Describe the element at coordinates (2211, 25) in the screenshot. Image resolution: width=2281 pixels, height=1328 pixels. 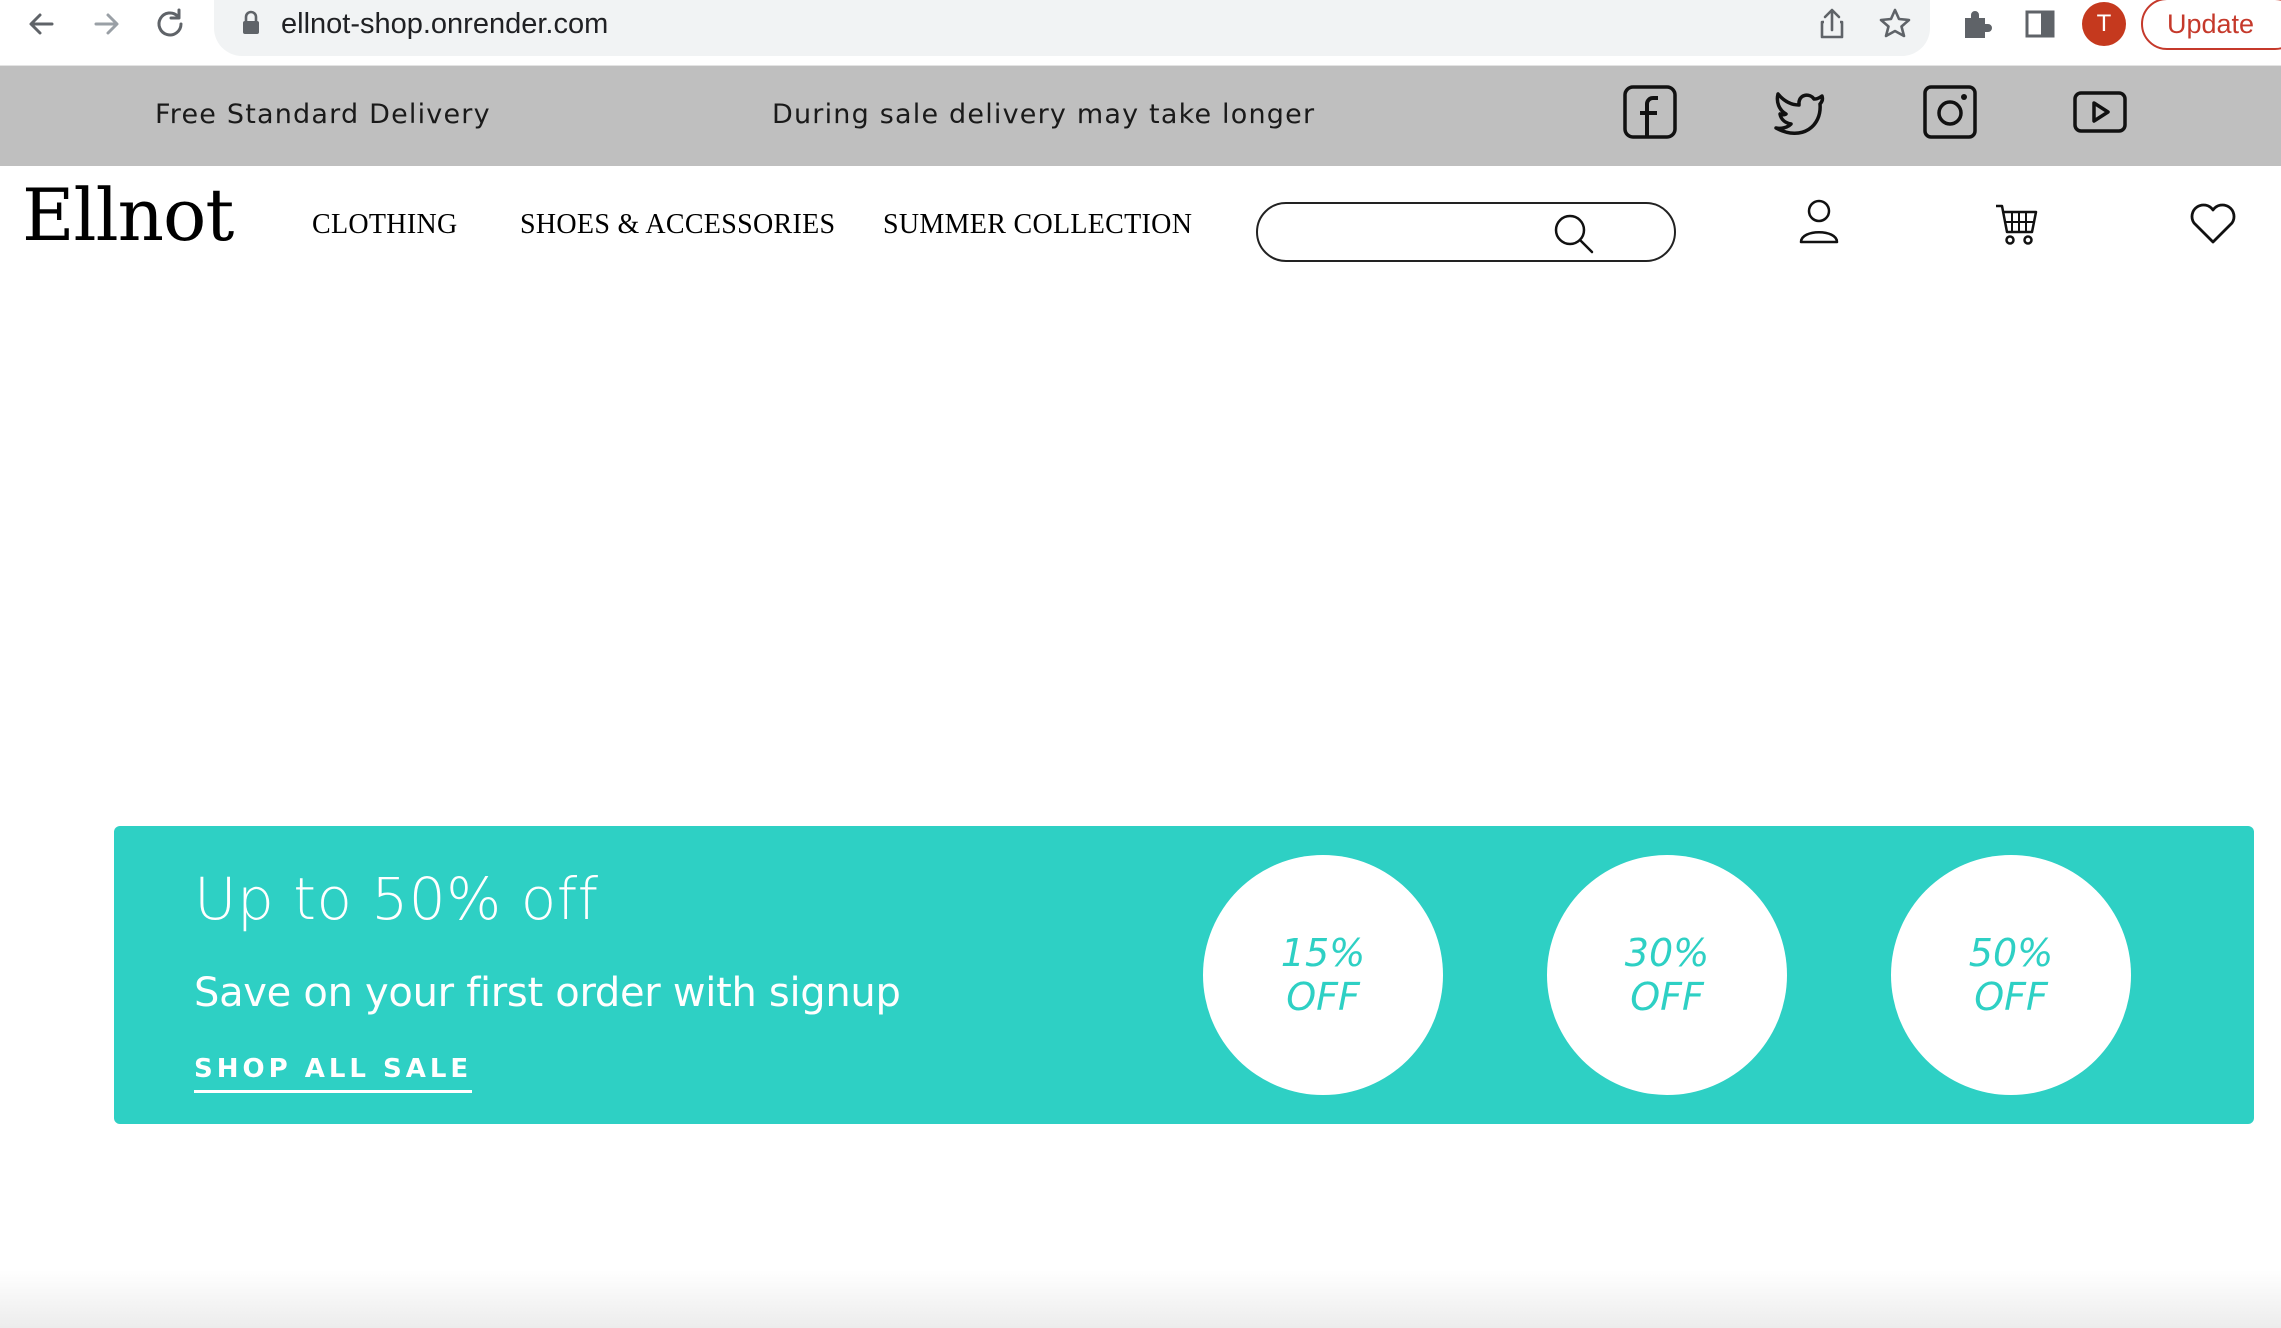
I see `update-button: Update` at that location.